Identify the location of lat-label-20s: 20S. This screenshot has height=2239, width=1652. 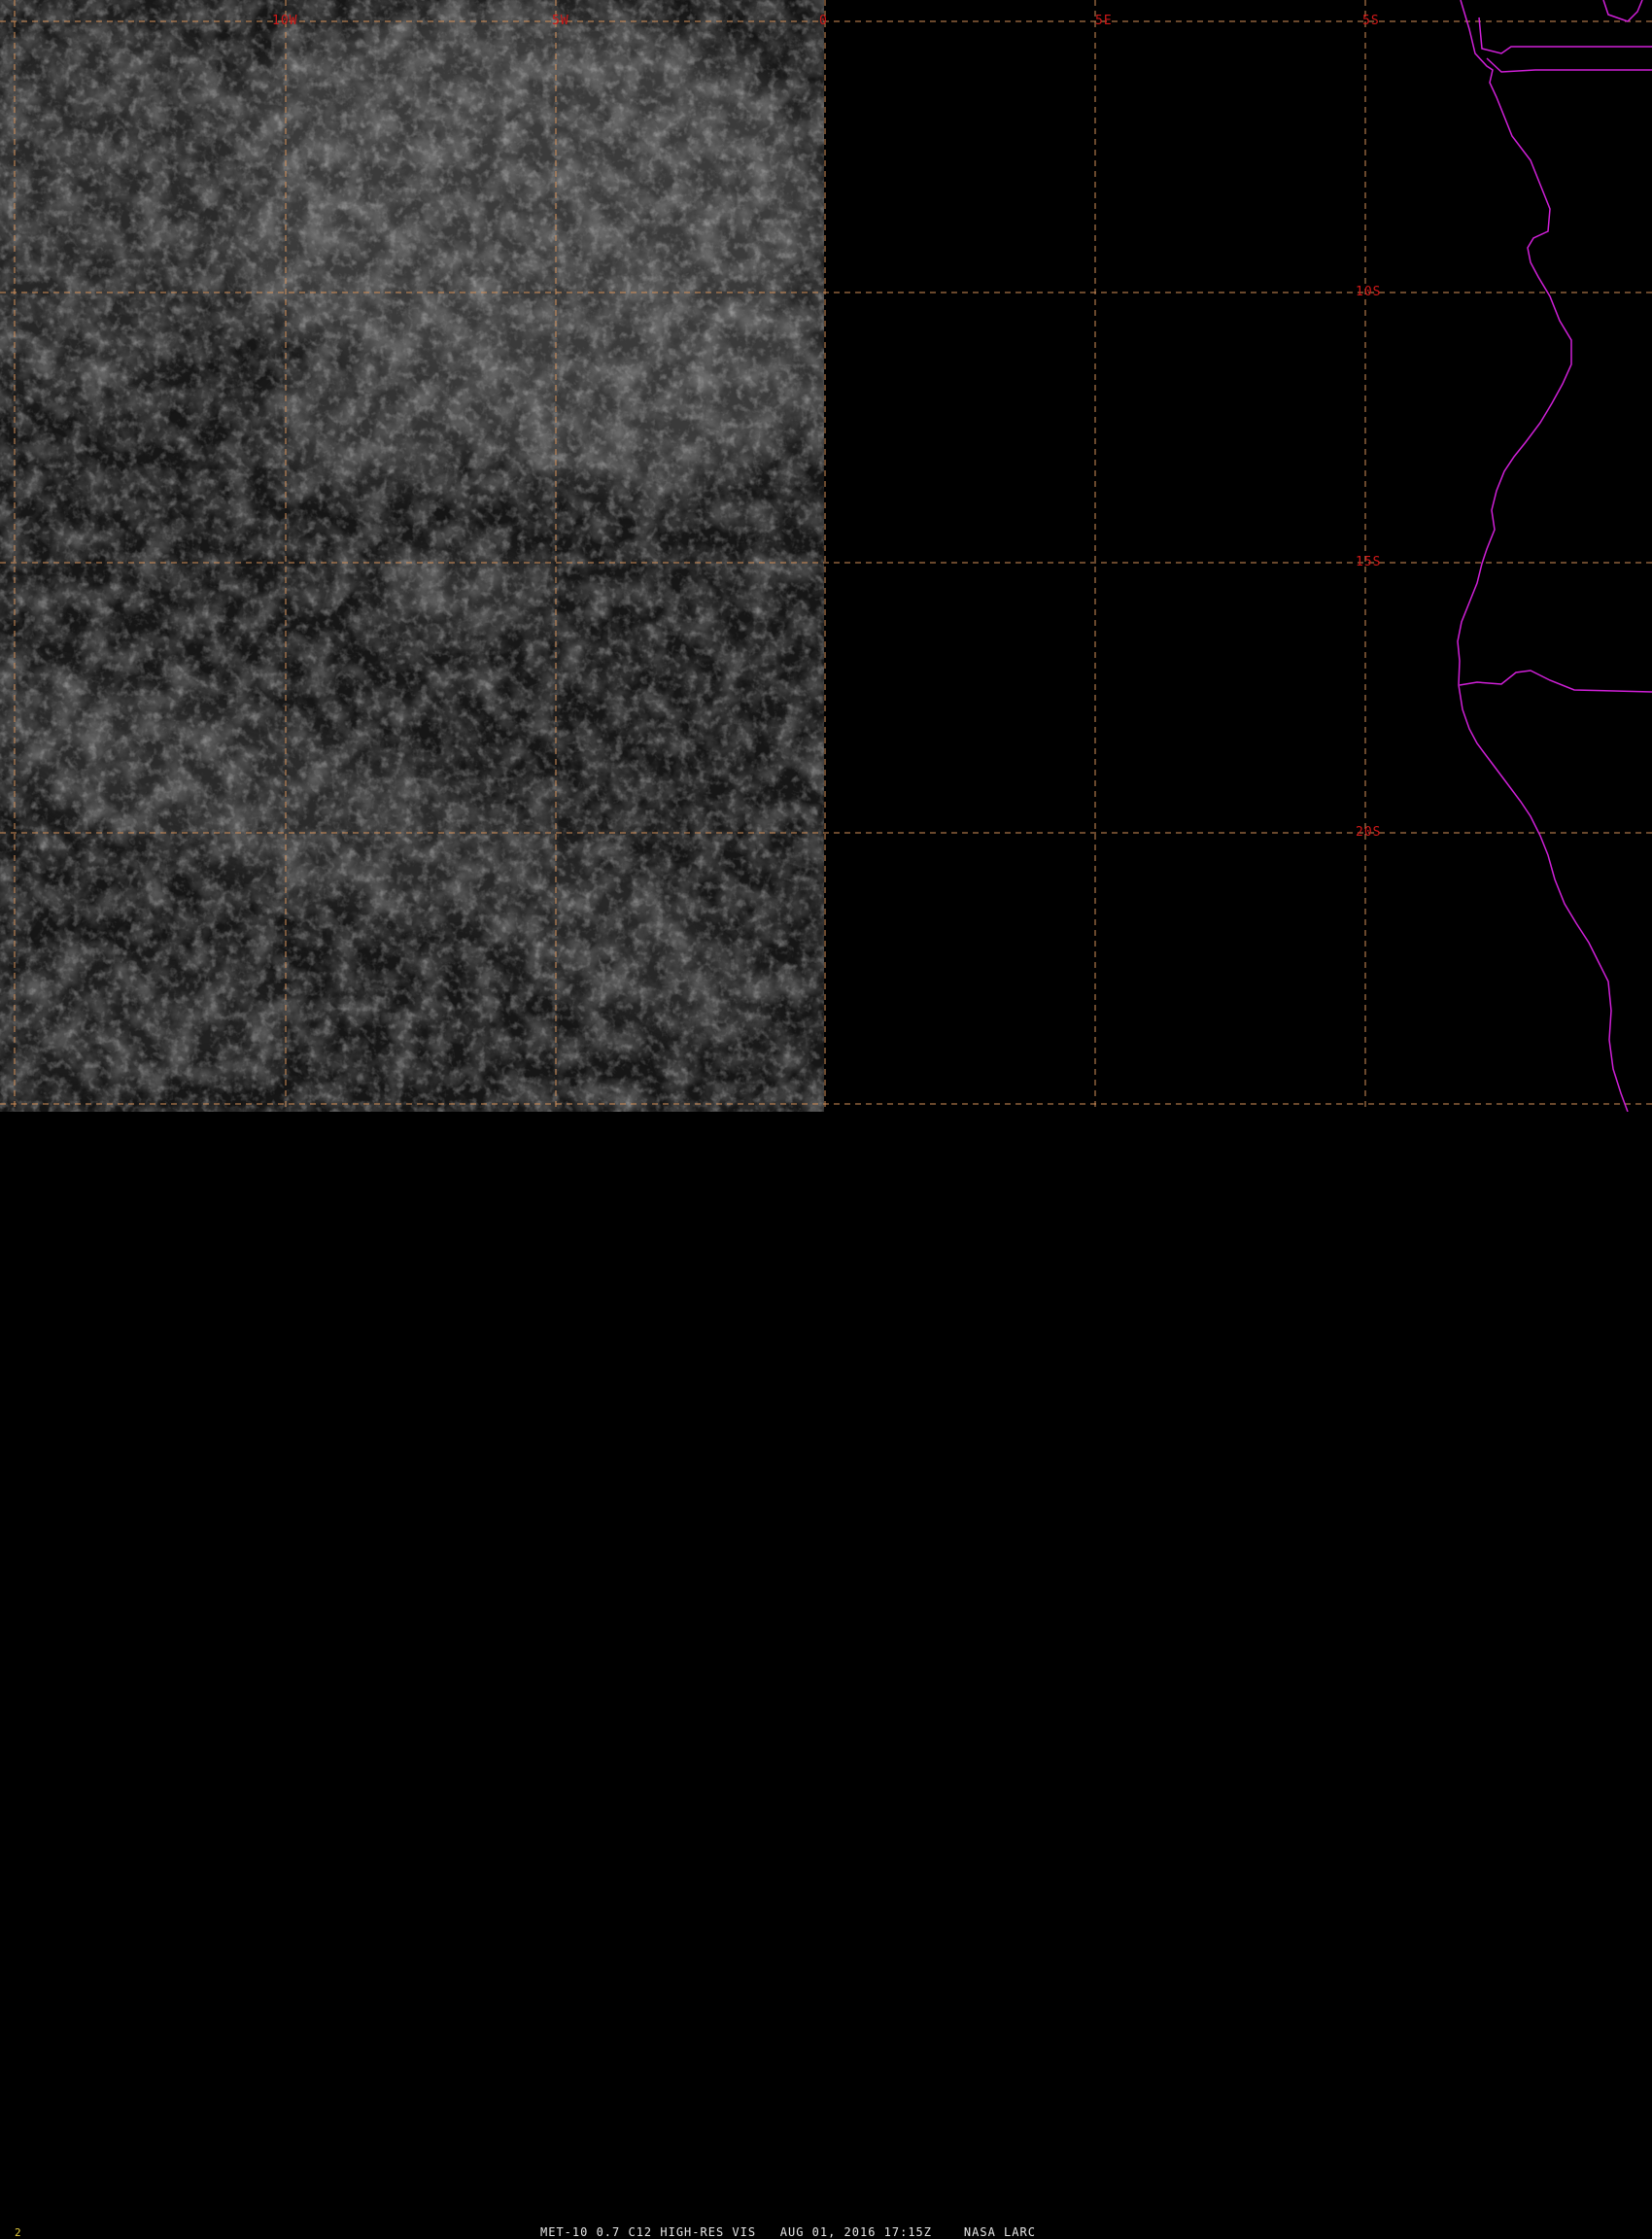
(1368, 832).